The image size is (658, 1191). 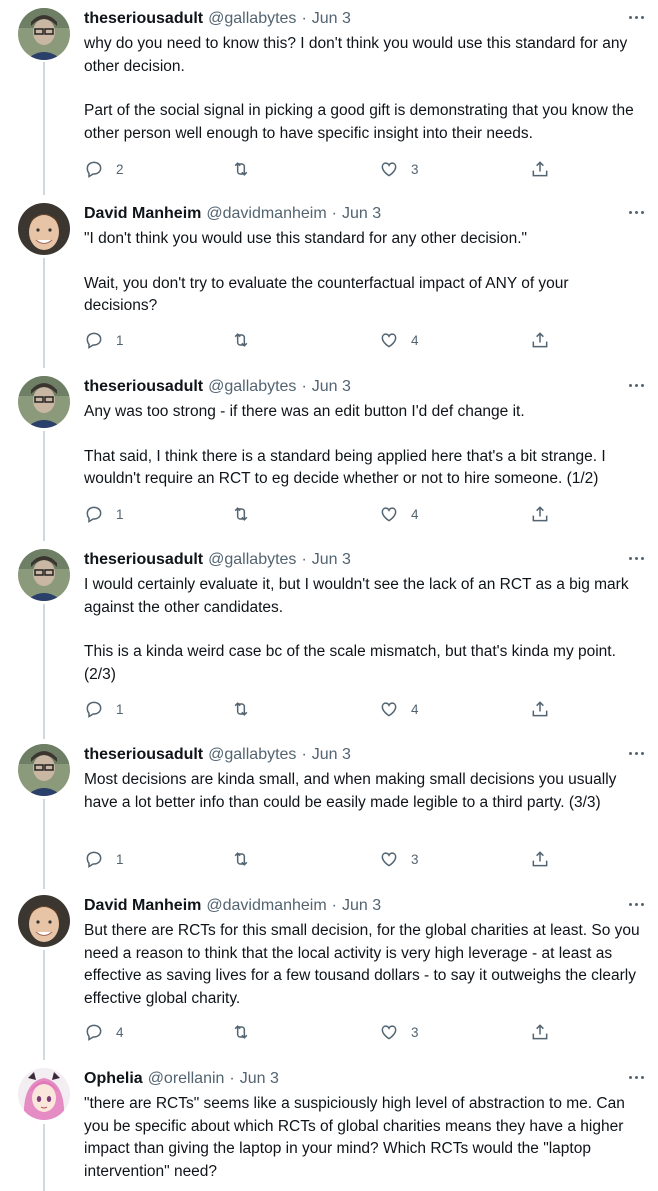 I want to click on reply-count: 4, so click(x=120, y=1032).